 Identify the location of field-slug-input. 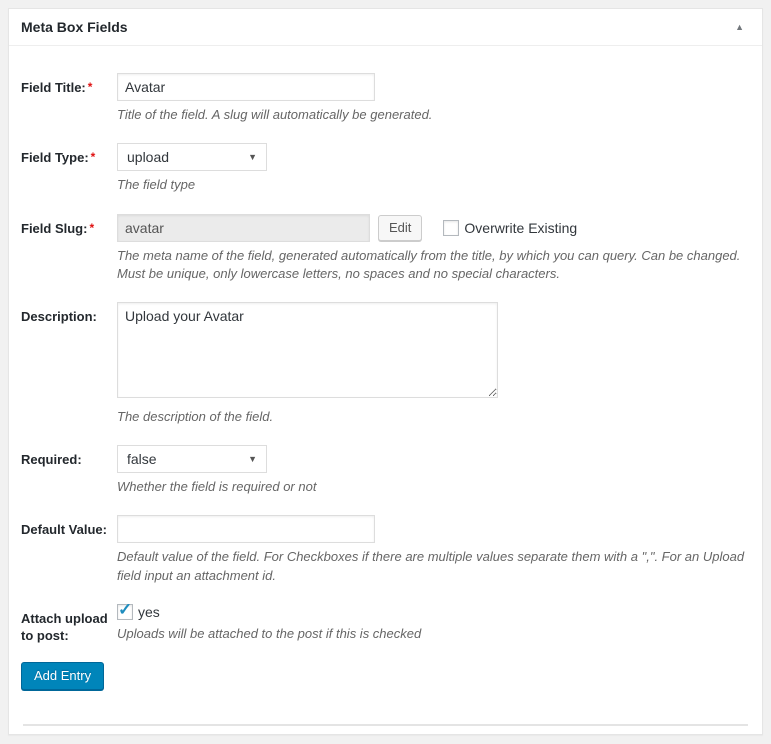
(243, 227).